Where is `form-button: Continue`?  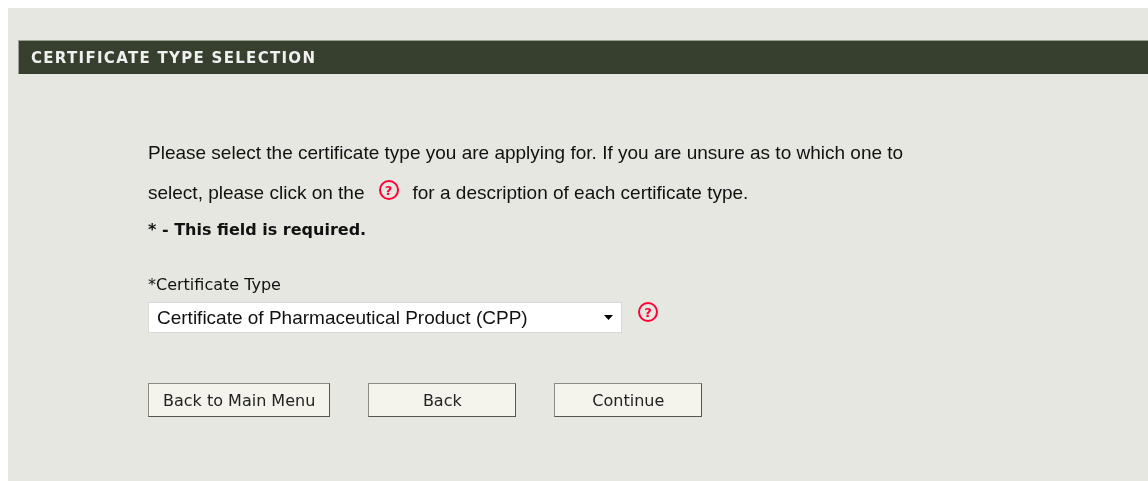 form-button: Continue is located at coordinates (628, 400).